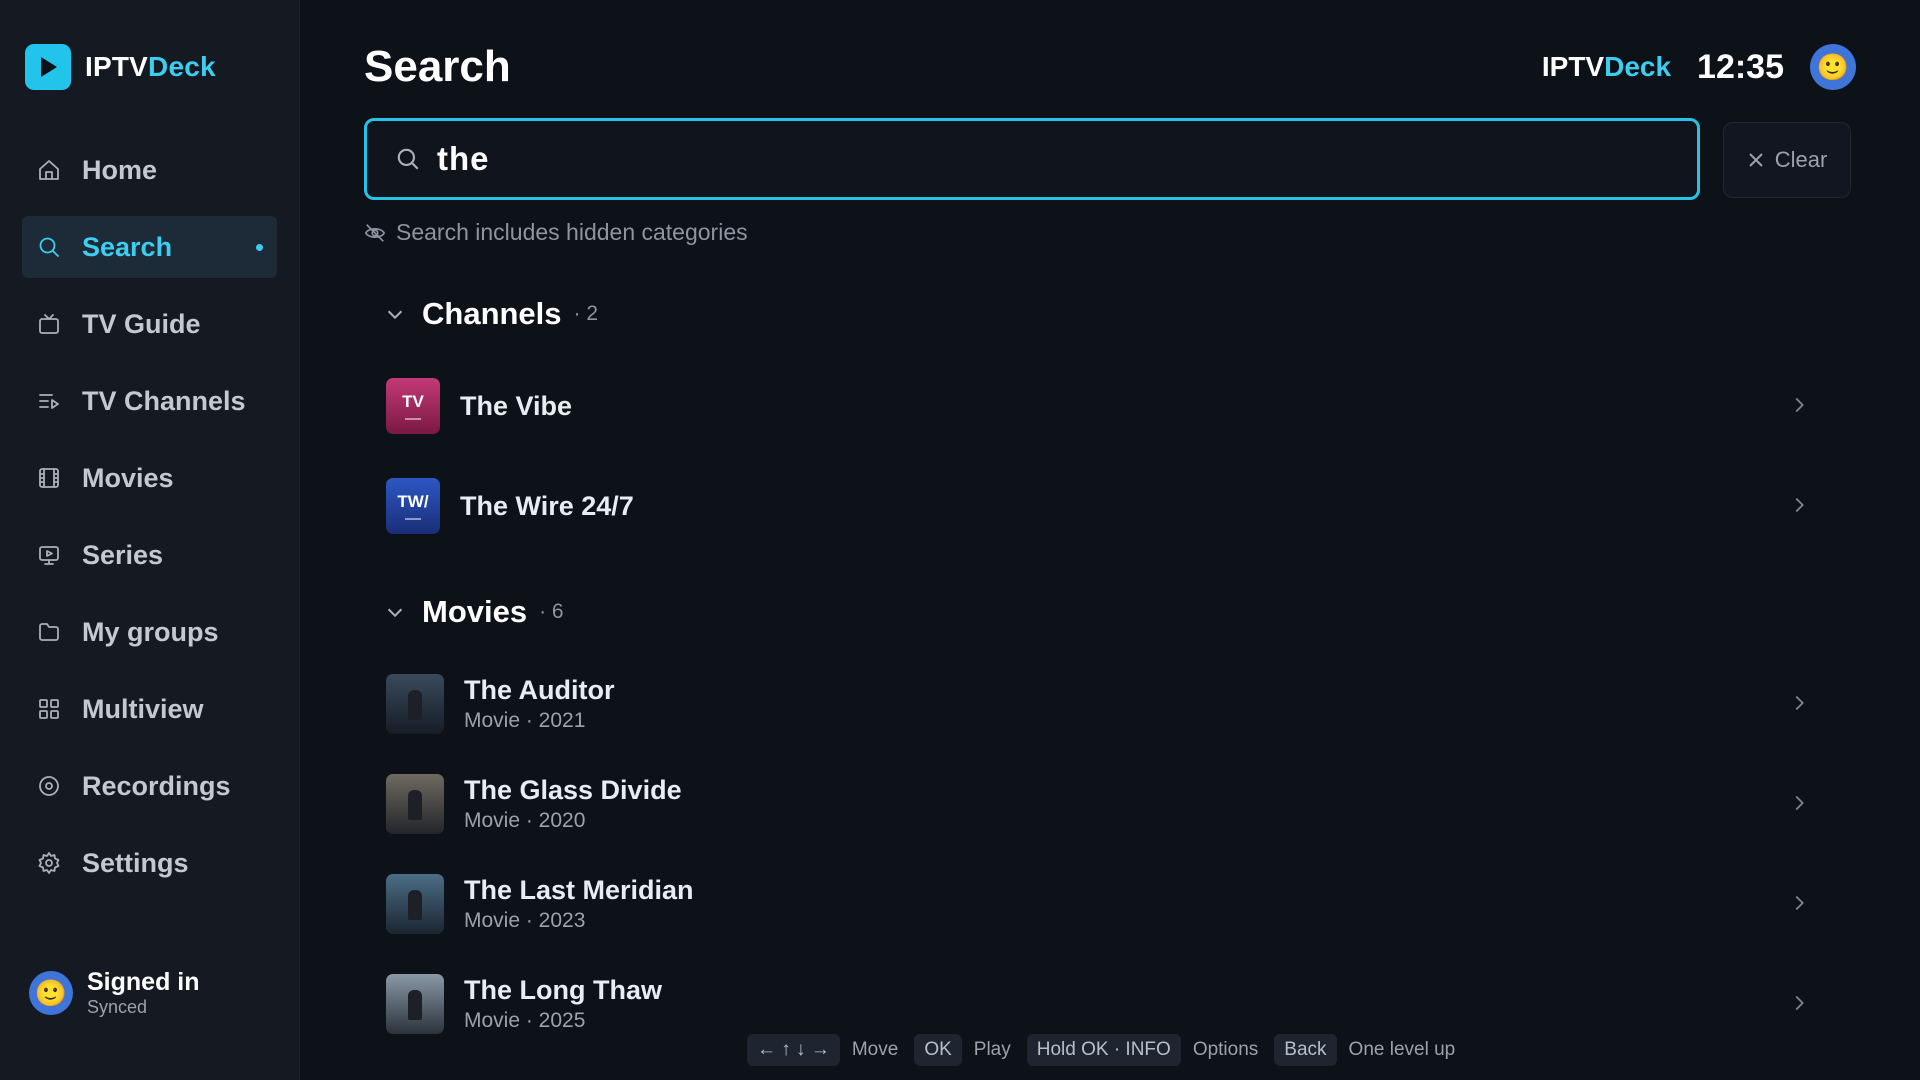  I want to click on clear-label: Clear, so click(1801, 159).